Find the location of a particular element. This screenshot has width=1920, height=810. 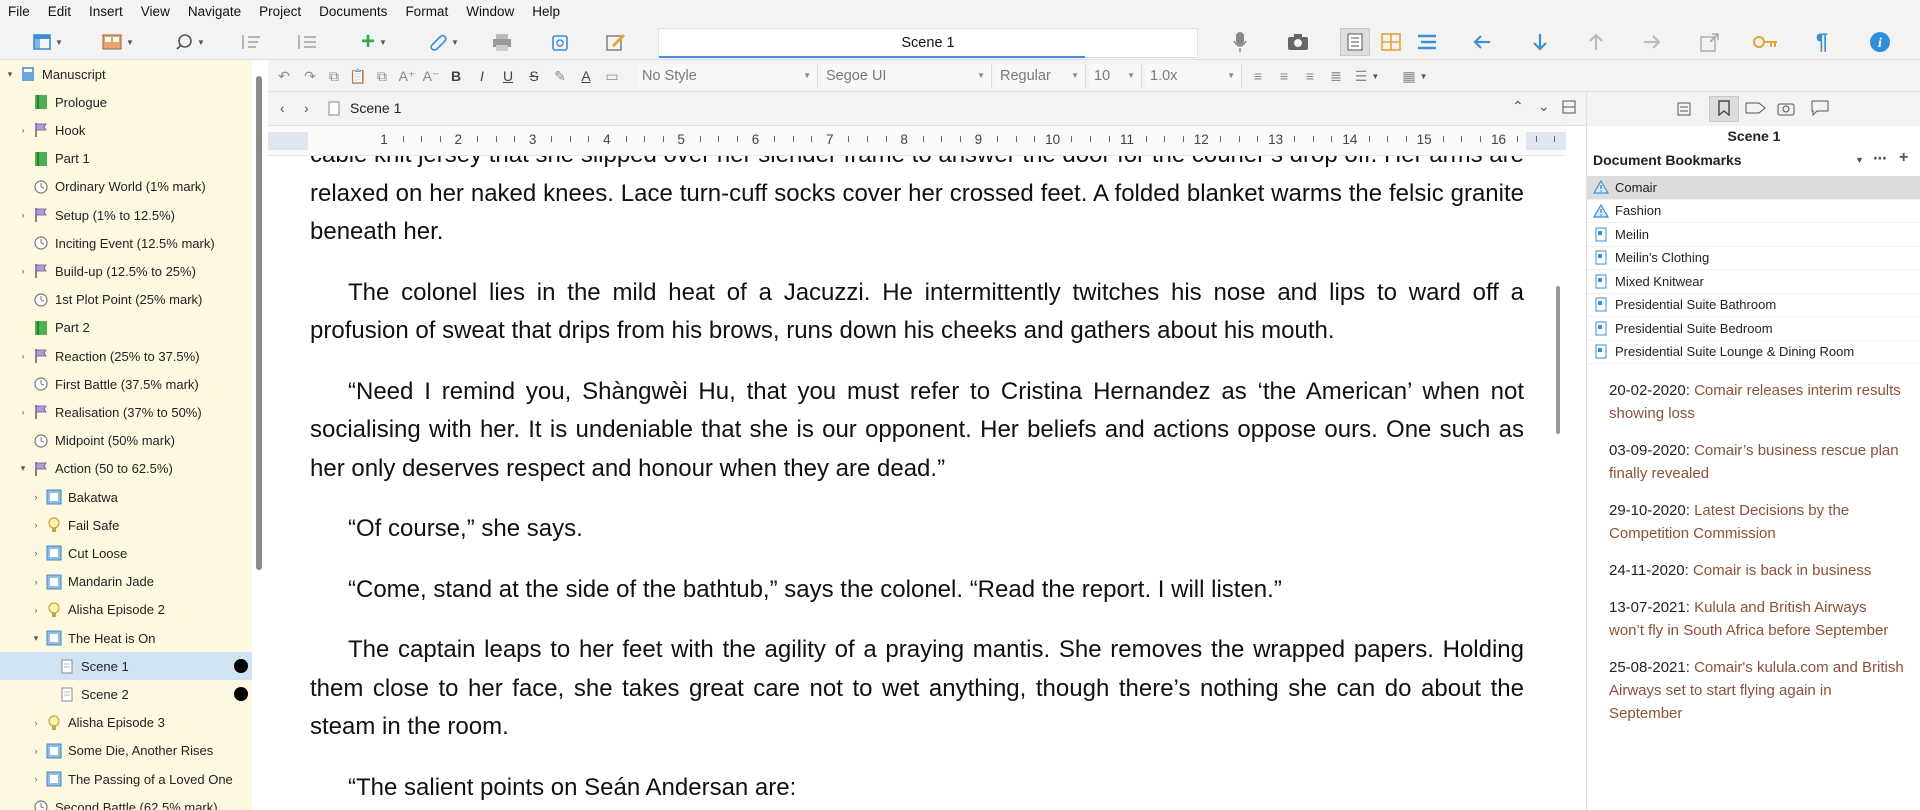

menu-edit: Edit is located at coordinates (60, 12).